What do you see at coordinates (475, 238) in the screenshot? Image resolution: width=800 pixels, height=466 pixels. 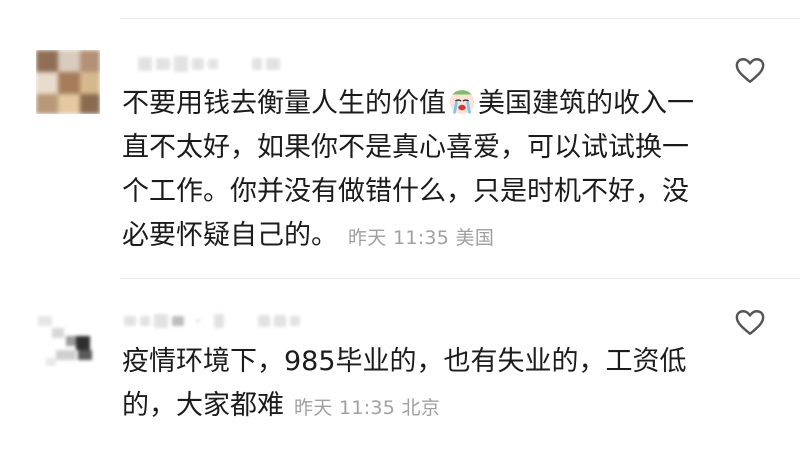 I see `comment-location: 美国` at bounding box center [475, 238].